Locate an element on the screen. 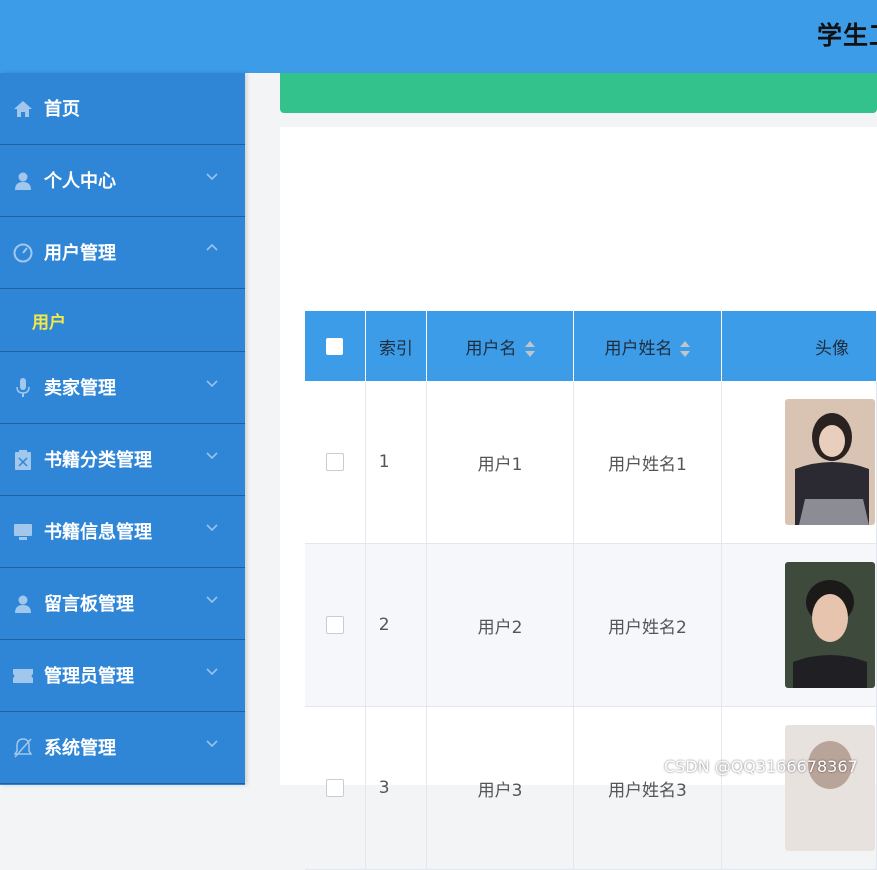 The width and height of the screenshot is (877, 870). column-header-username: 用户名 is located at coordinates (500, 346).